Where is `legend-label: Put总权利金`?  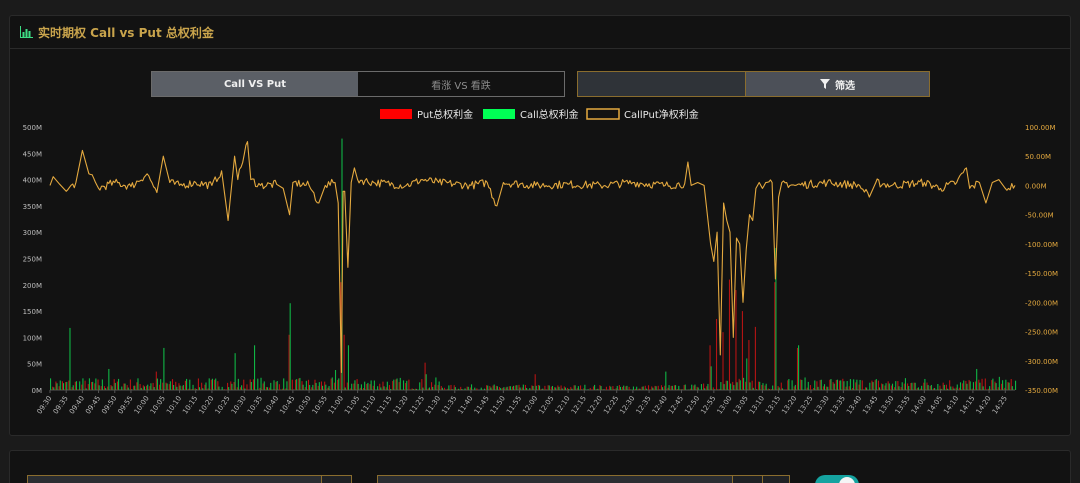 legend-label: Put总权利金 is located at coordinates (445, 114).